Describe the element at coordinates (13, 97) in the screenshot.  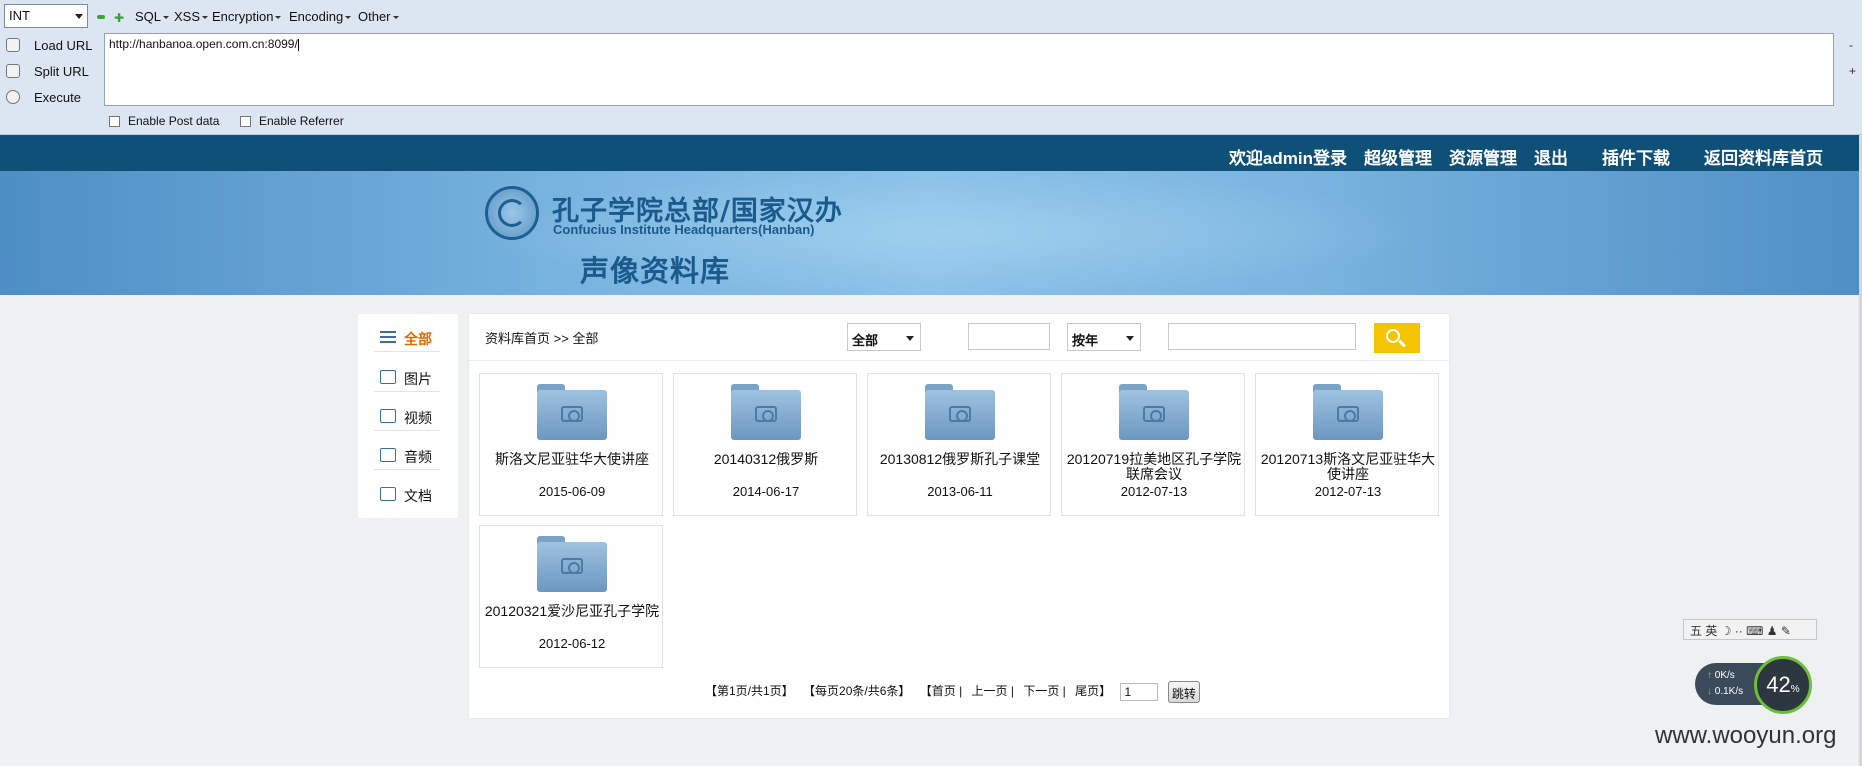
I see `execute-icon` at that location.